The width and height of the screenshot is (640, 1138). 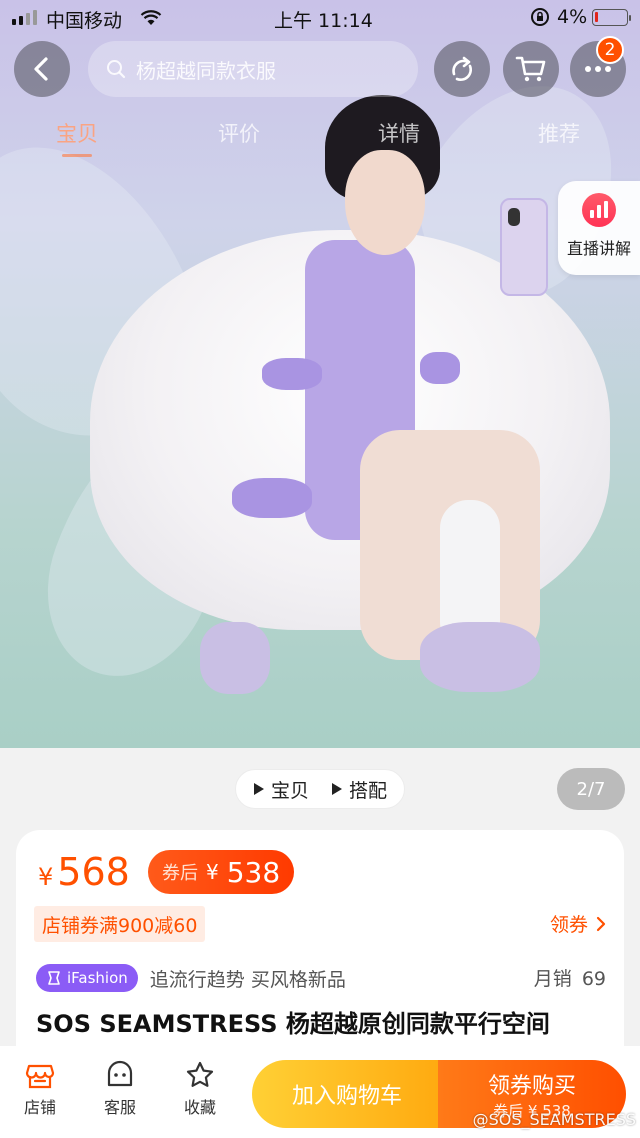 I want to click on clock: 上午 11:14, so click(x=323, y=21).